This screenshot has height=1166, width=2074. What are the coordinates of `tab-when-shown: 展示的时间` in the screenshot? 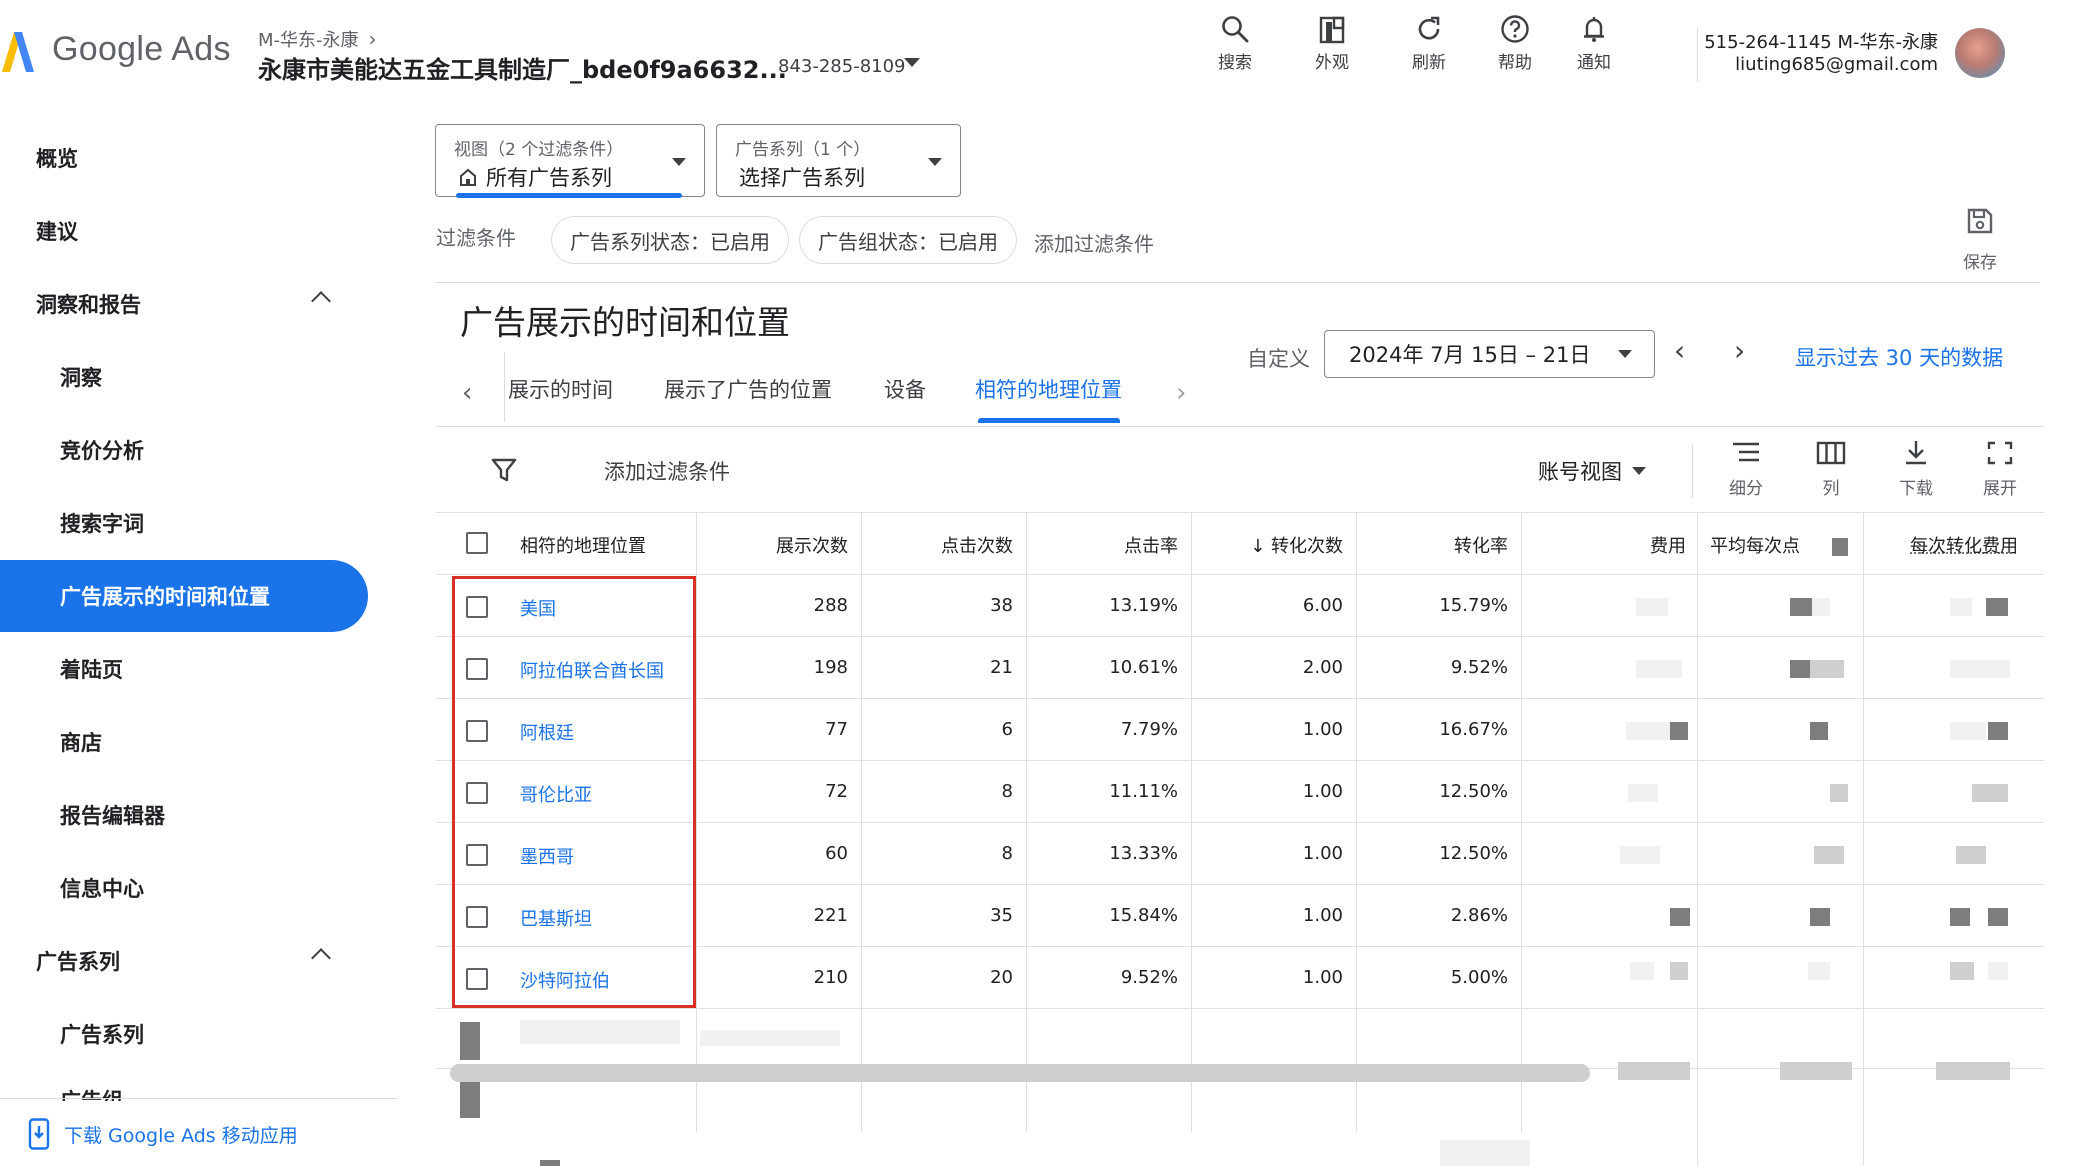 It's located at (560, 389).